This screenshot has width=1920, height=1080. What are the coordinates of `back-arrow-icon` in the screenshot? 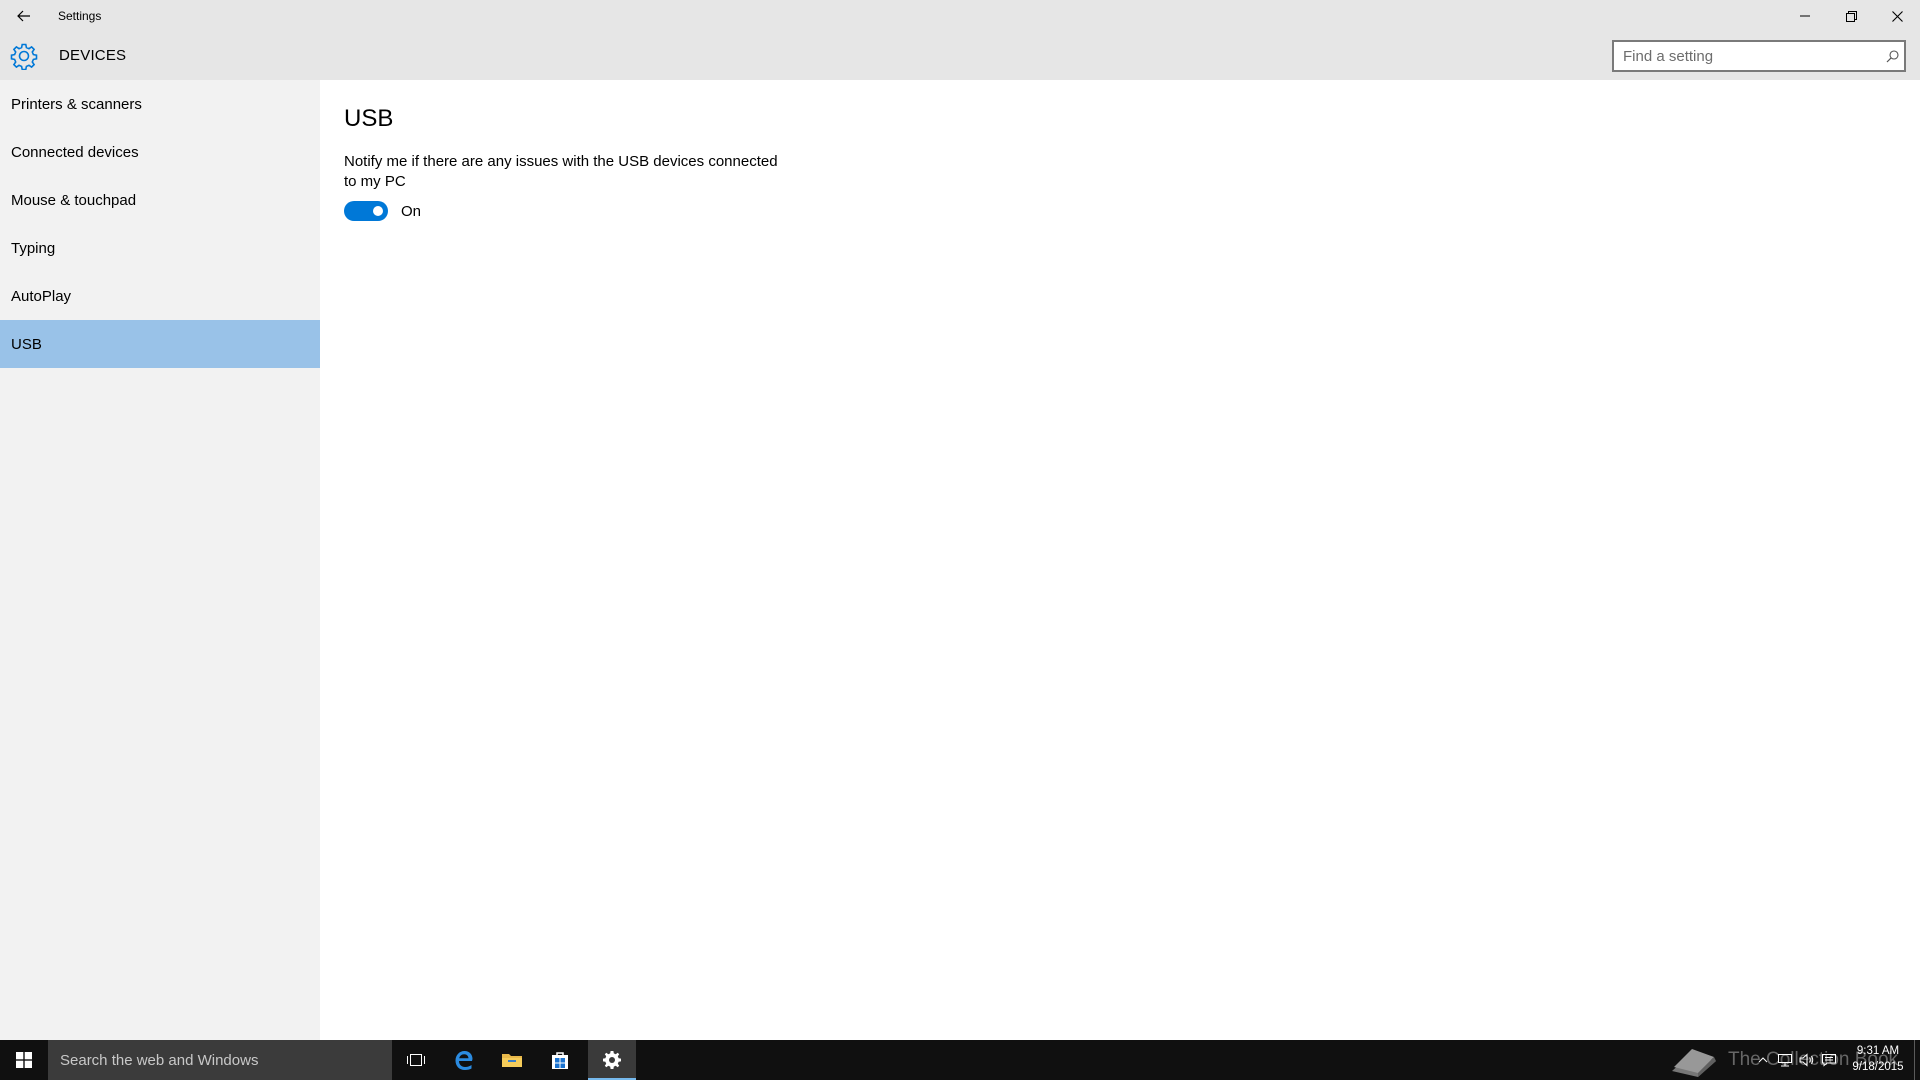 It's located at (23, 16).